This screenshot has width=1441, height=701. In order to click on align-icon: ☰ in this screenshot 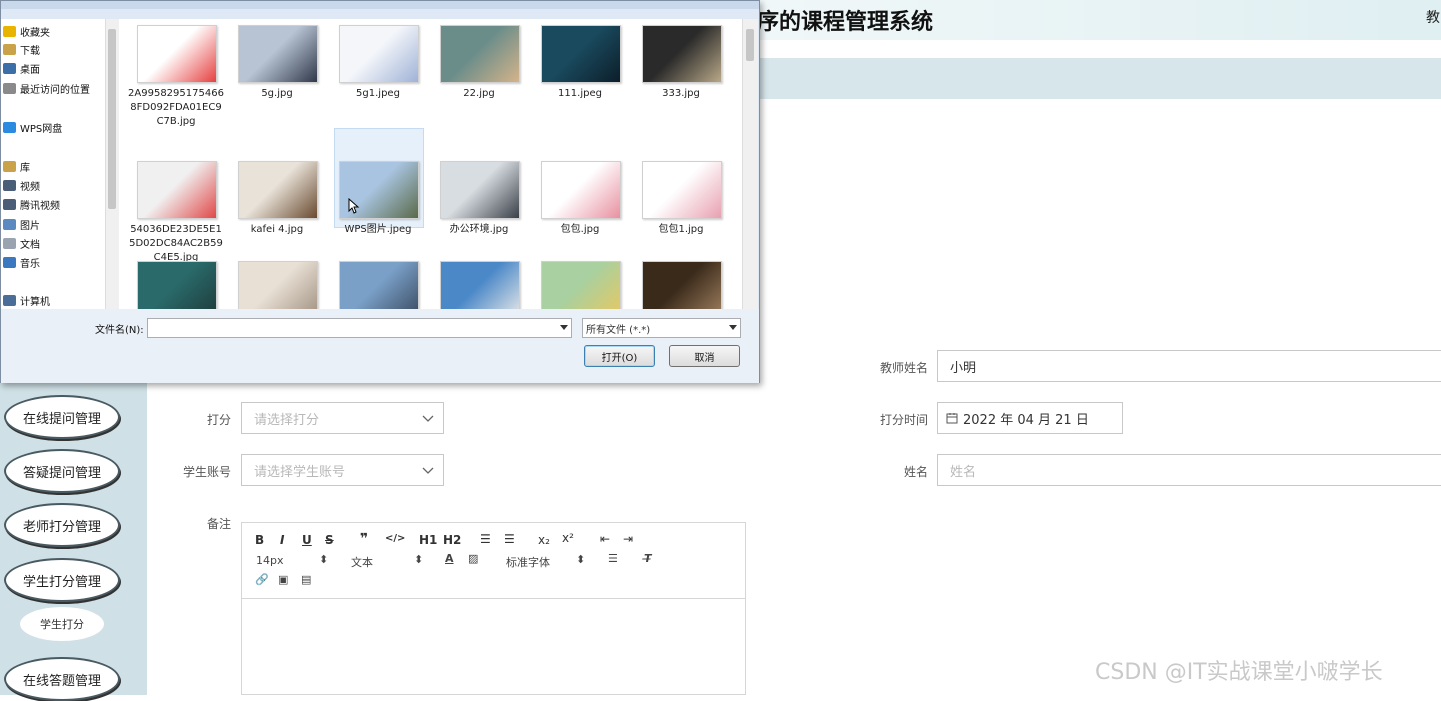, I will do `click(613, 558)`.